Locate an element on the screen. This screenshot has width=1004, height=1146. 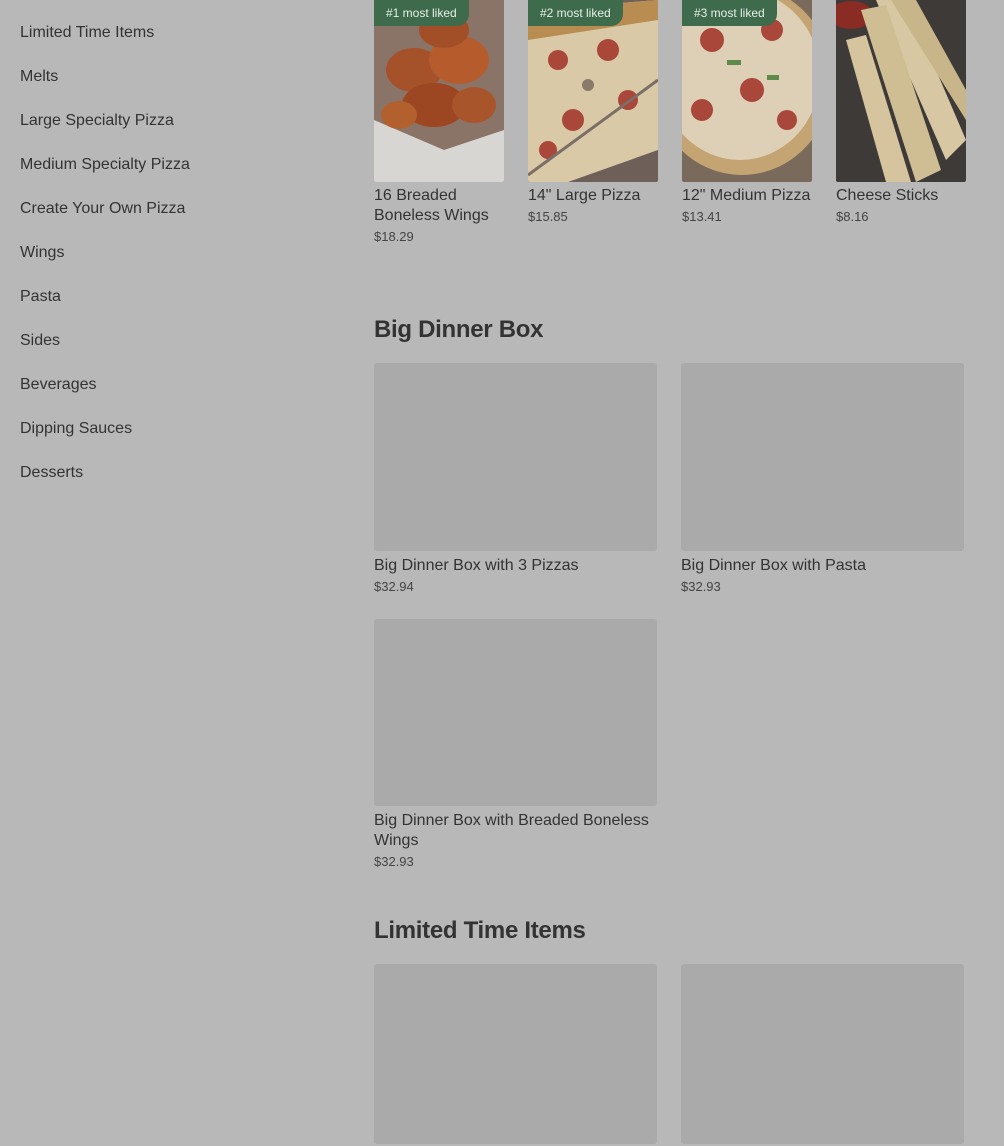
item-photo-wings: #1 most liked is located at coordinates (439, 91).